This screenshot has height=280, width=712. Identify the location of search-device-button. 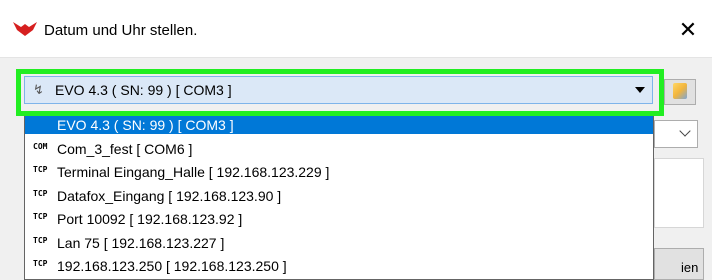
(680, 92).